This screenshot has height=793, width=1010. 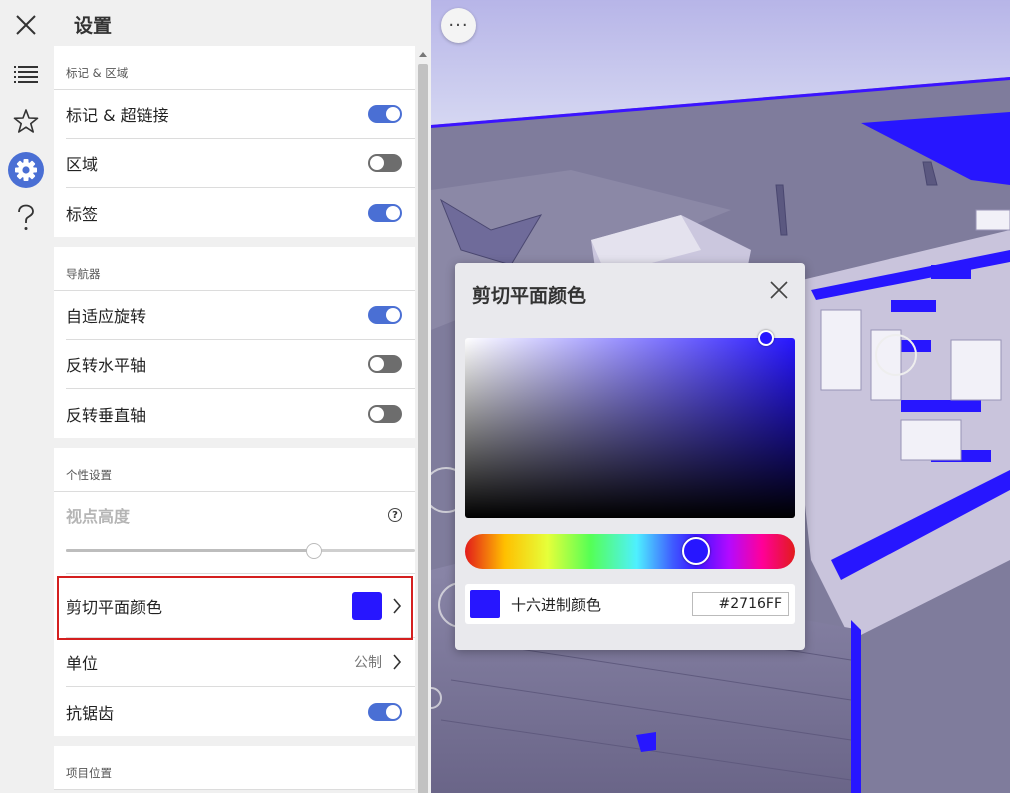 I want to click on gear-icon, so click(x=26, y=170).